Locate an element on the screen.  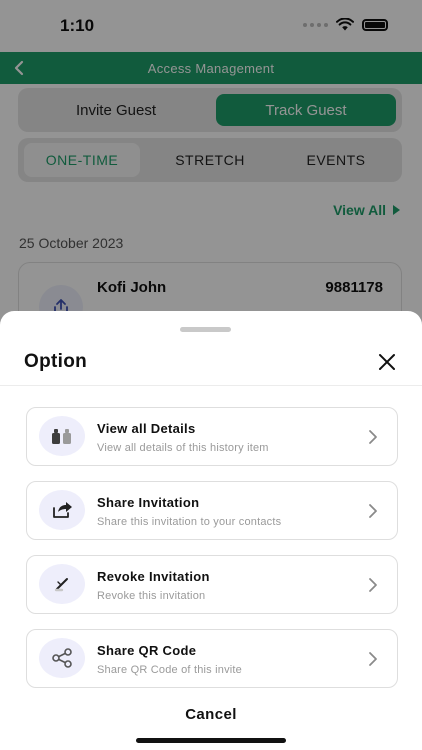
option-subtitle: View all details of this history item is located at coordinates (183, 448).